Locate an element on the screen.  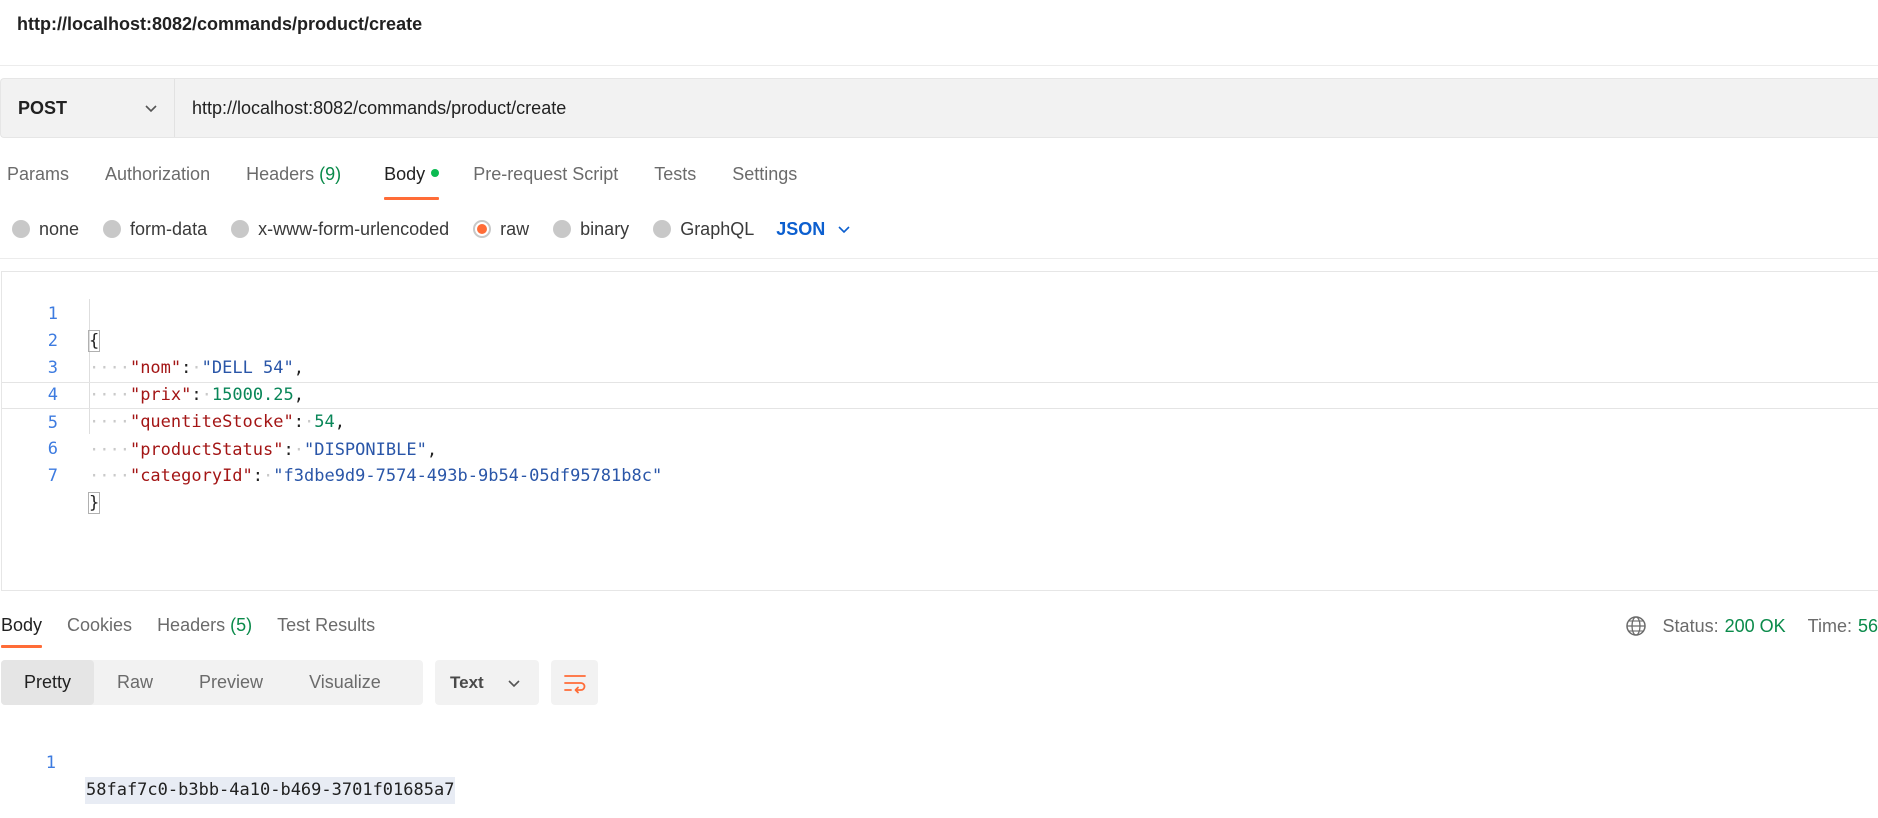
method-label: POST is located at coordinates (43, 107).